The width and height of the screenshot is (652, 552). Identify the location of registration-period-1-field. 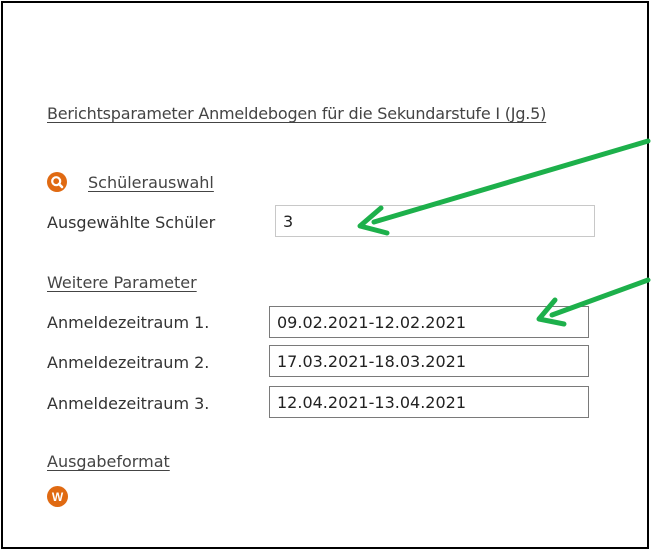
(429, 322).